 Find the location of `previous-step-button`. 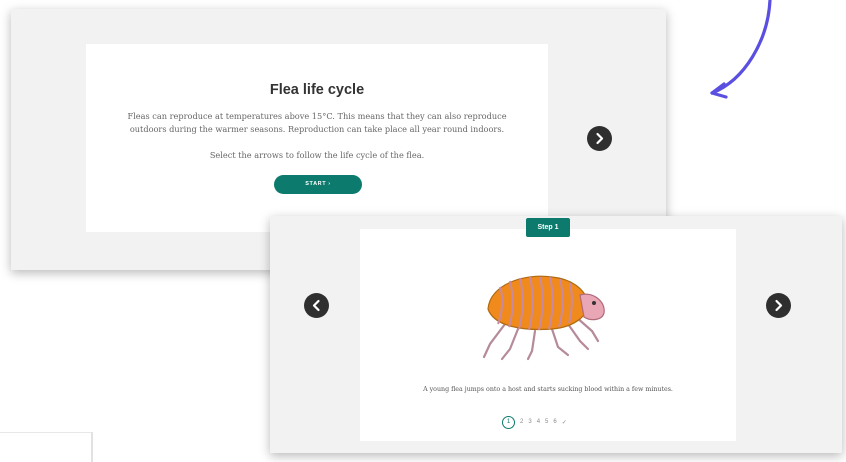

previous-step-button is located at coordinates (316, 305).